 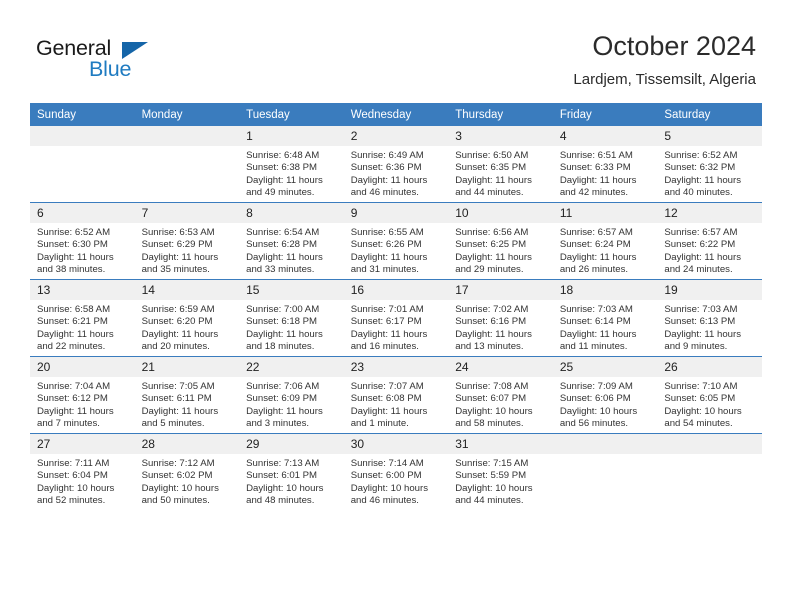 I want to click on day-number: 20, so click(x=82, y=367).